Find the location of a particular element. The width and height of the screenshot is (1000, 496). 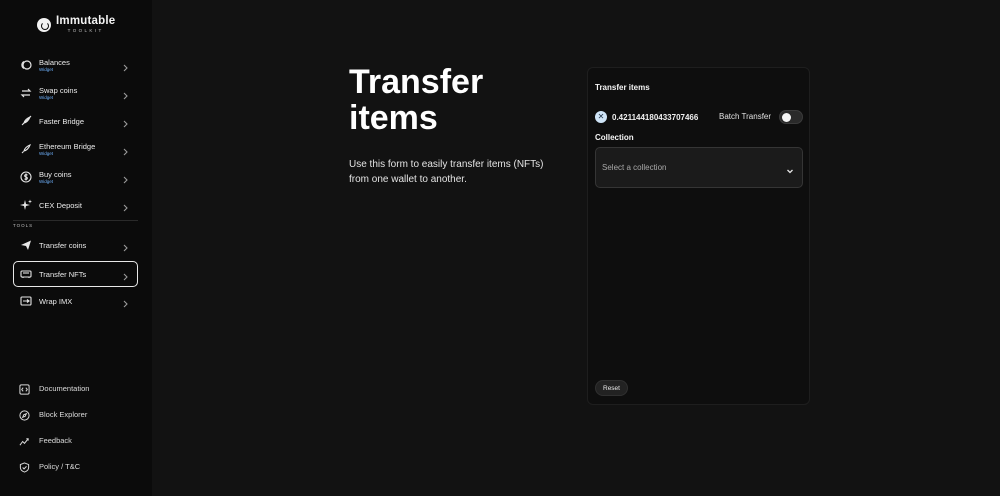

reset-button: Reset is located at coordinates (611, 388).